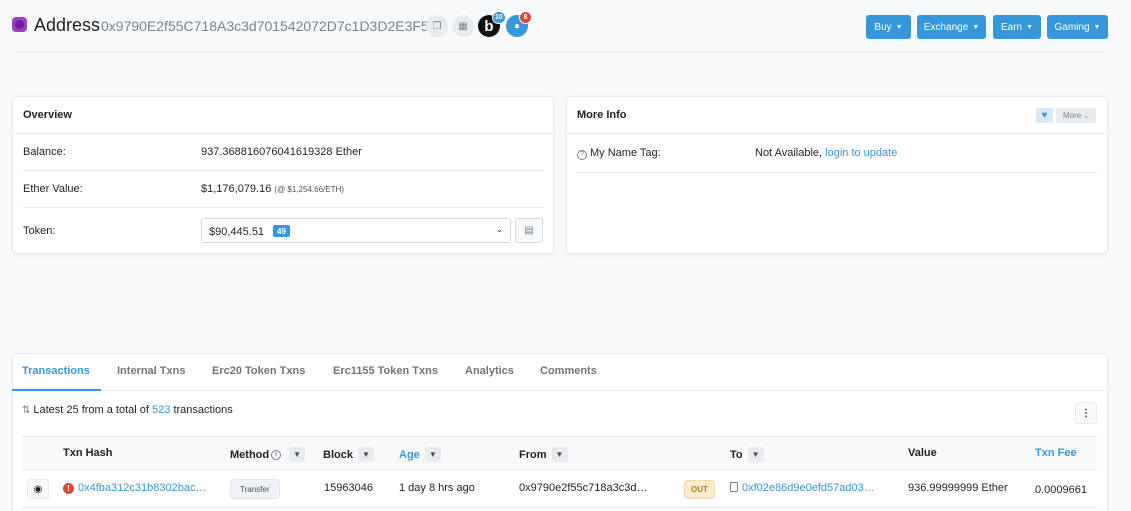  What do you see at coordinates (734, 487) in the screenshot?
I see `contract-file-icon` at bounding box center [734, 487].